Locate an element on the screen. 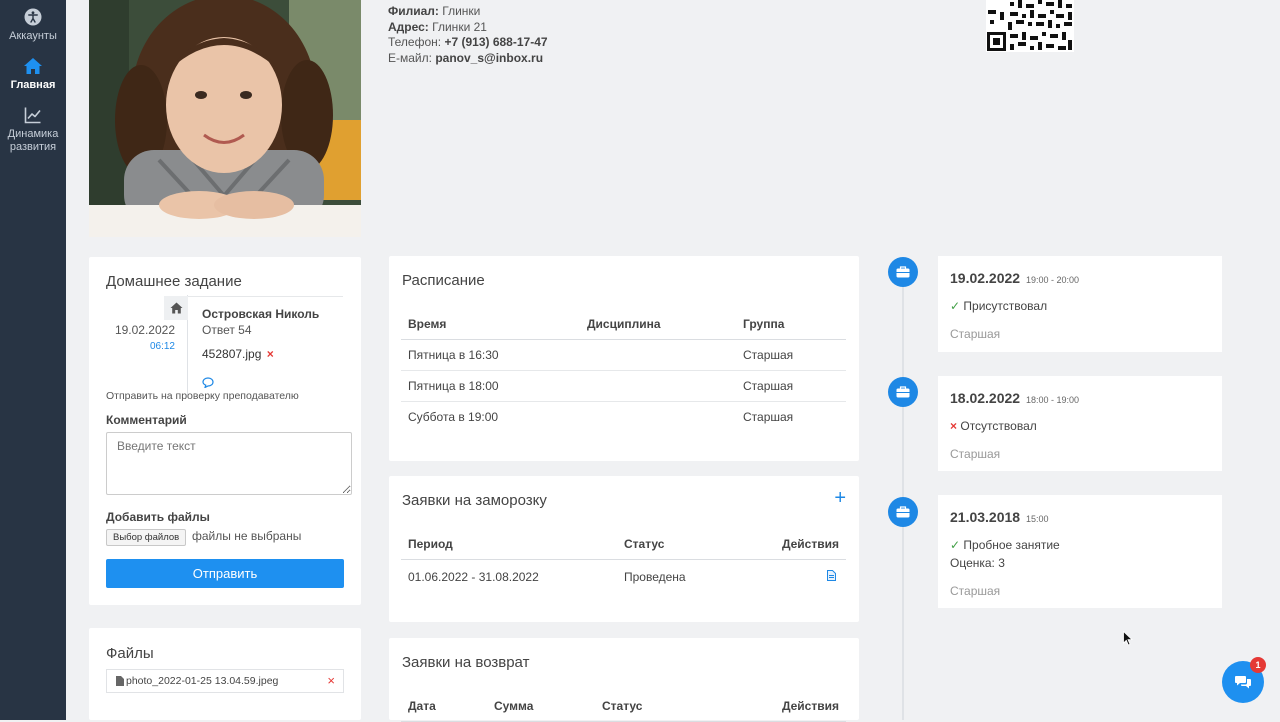 The width and height of the screenshot is (1280, 722). check-icon: ✓ is located at coordinates (955, 306).